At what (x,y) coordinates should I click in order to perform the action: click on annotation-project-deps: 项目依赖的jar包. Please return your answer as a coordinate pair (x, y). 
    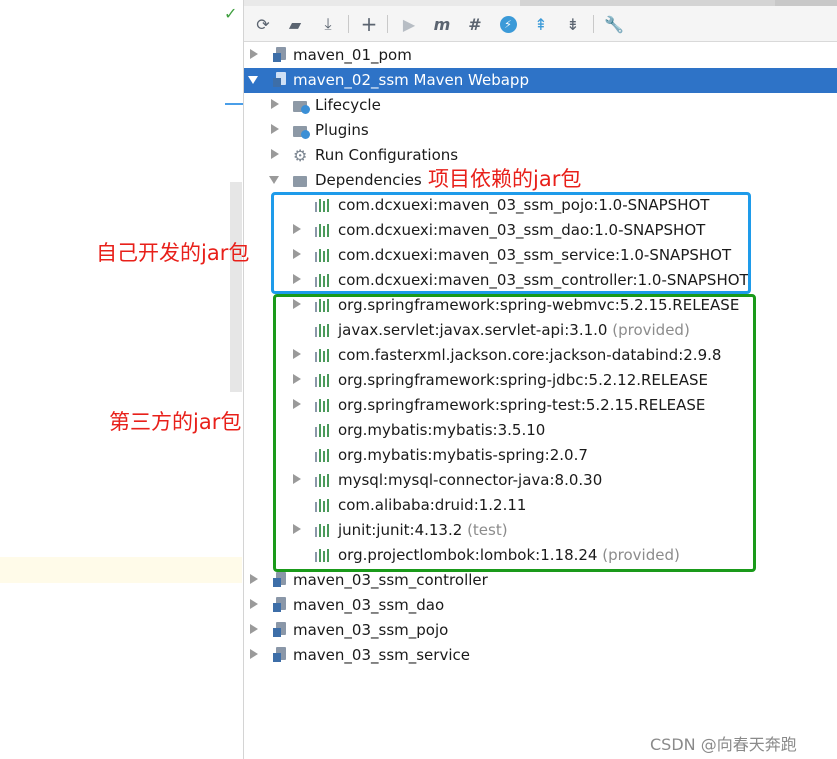
    Looking at the image, I should click on (505, 179).